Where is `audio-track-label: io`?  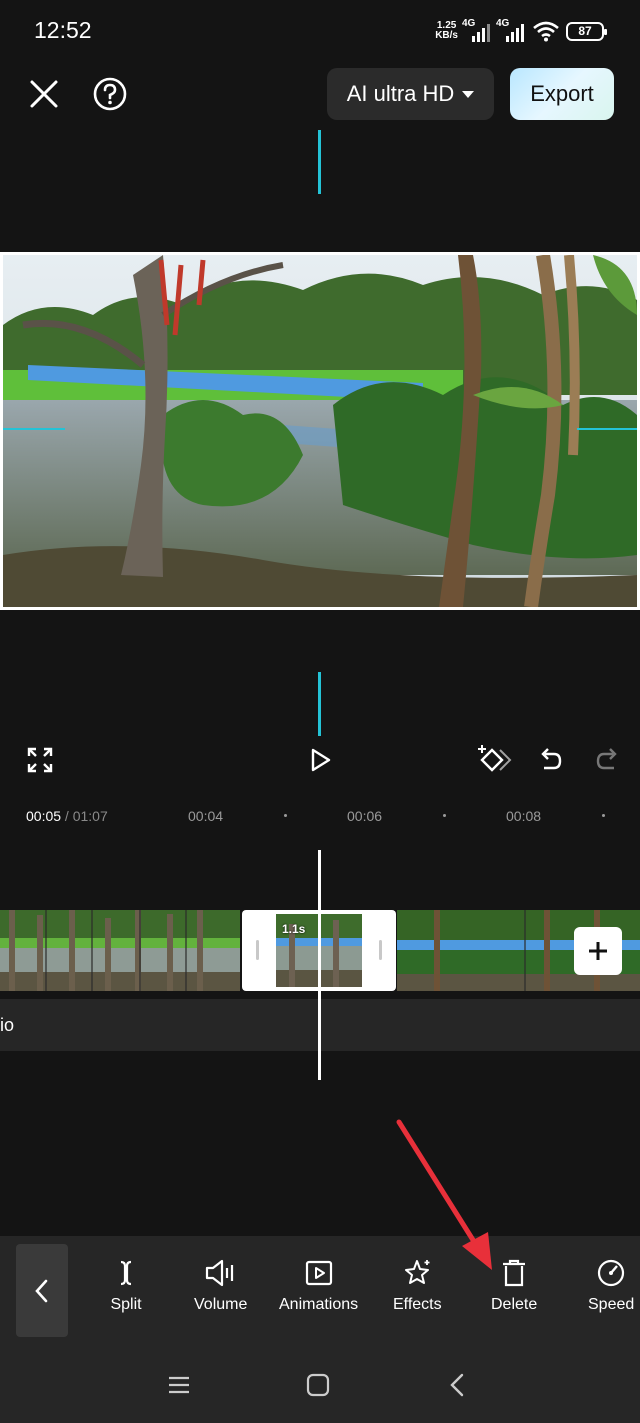
audio-track-label: io is located at coordinates (7, 1024).